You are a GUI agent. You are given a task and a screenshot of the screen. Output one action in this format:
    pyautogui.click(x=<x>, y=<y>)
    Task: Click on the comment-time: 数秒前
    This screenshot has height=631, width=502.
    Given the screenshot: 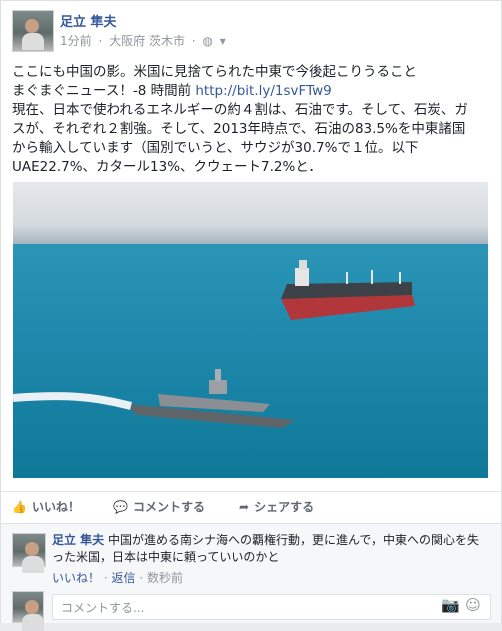 What is the action you would take?
    pyautogui.click(x=164, y=578)
    